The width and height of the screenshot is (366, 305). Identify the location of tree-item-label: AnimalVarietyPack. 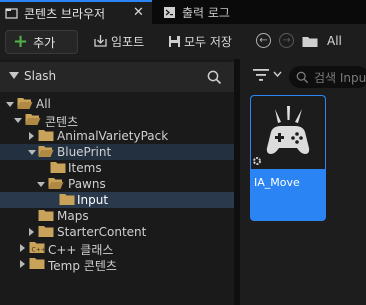
(113, 136).